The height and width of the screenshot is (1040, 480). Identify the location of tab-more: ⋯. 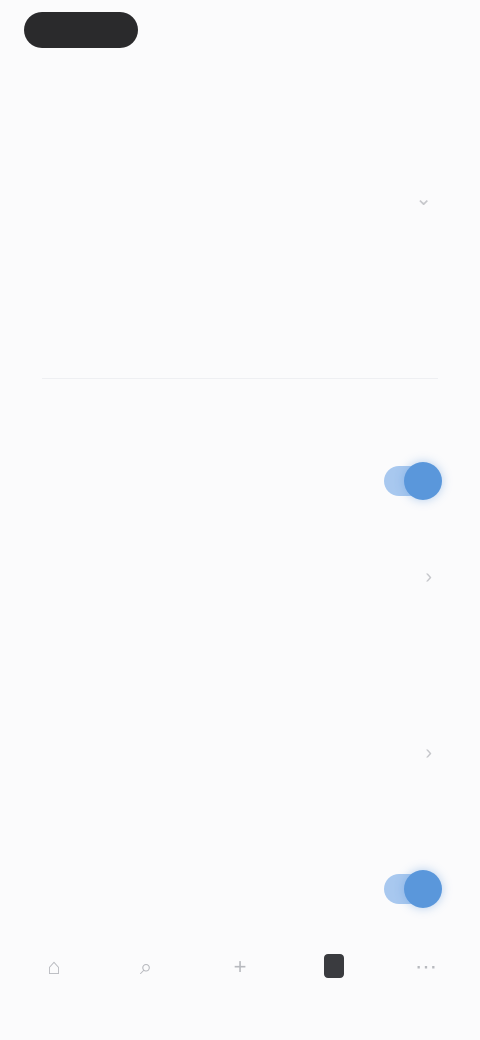
(426, 971).